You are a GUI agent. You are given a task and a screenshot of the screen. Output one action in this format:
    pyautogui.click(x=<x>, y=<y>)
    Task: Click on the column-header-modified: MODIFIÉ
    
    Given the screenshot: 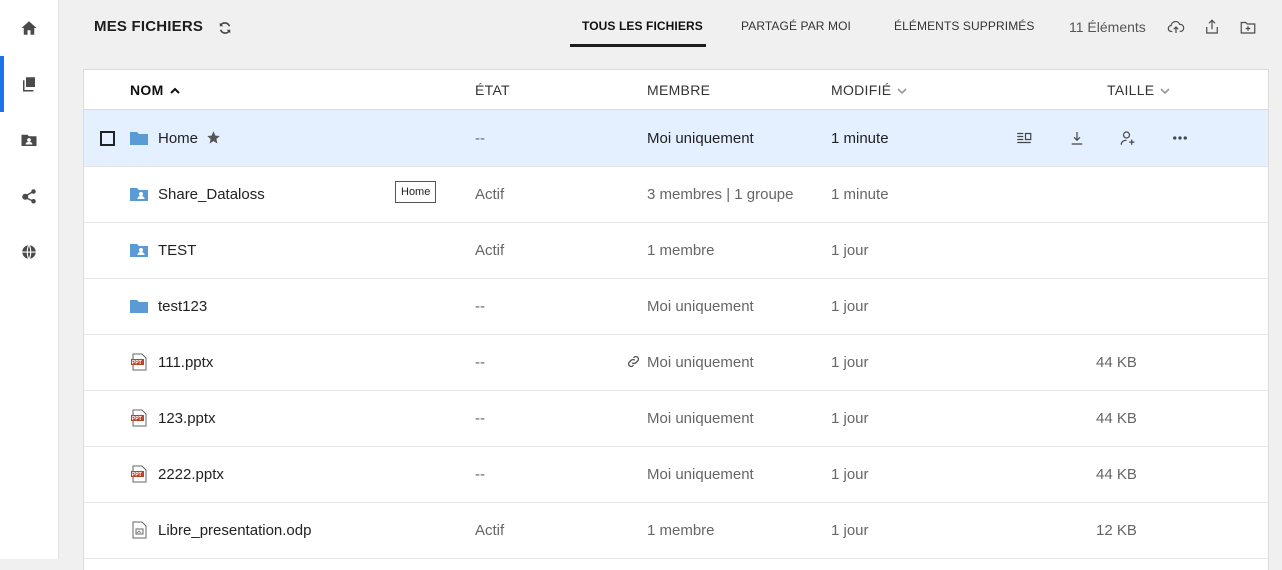 What is the action you would take?
    pyautogui.click(x=869, y=90)
    